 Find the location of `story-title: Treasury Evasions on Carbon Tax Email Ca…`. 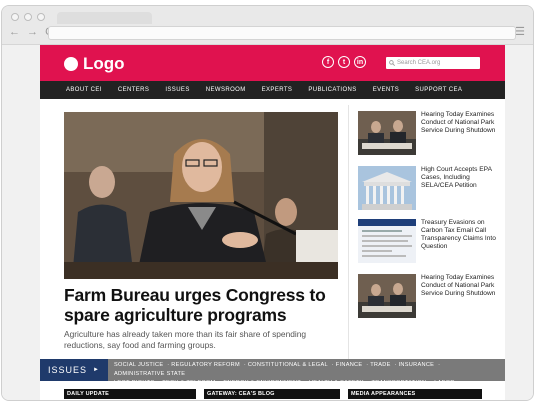

story-title: Treasury Evasions on Carbon Tax Email Ca… is located at coordinates (458, 234).